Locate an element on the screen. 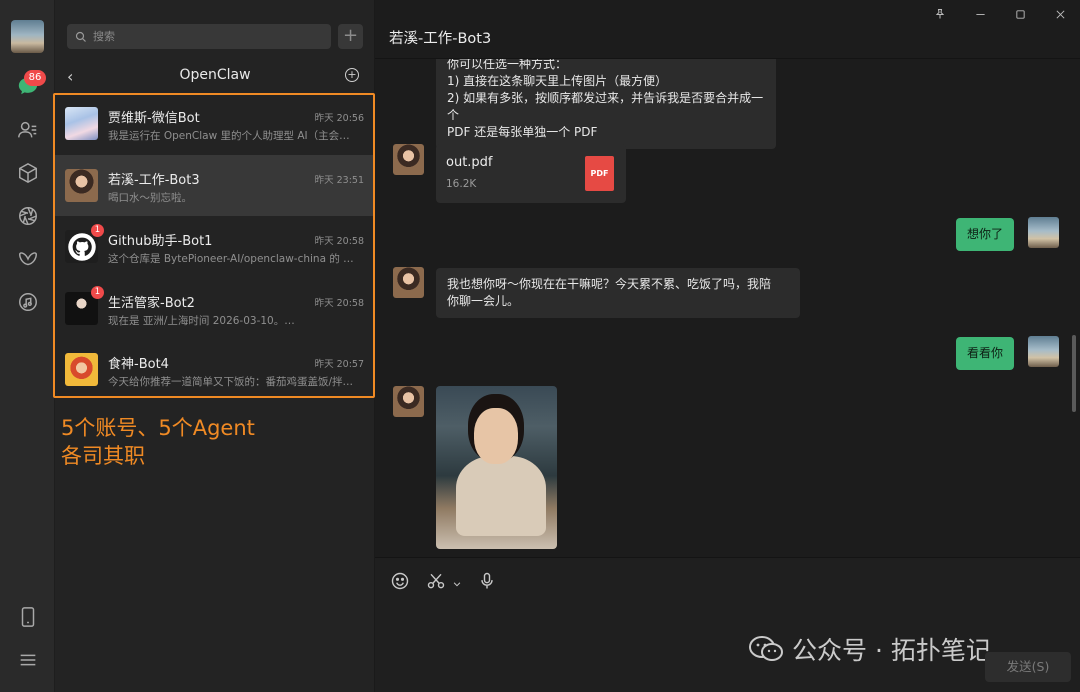 This screenshot has height=692, width=1080. emoji-icon is located at coordinates (400, 583).